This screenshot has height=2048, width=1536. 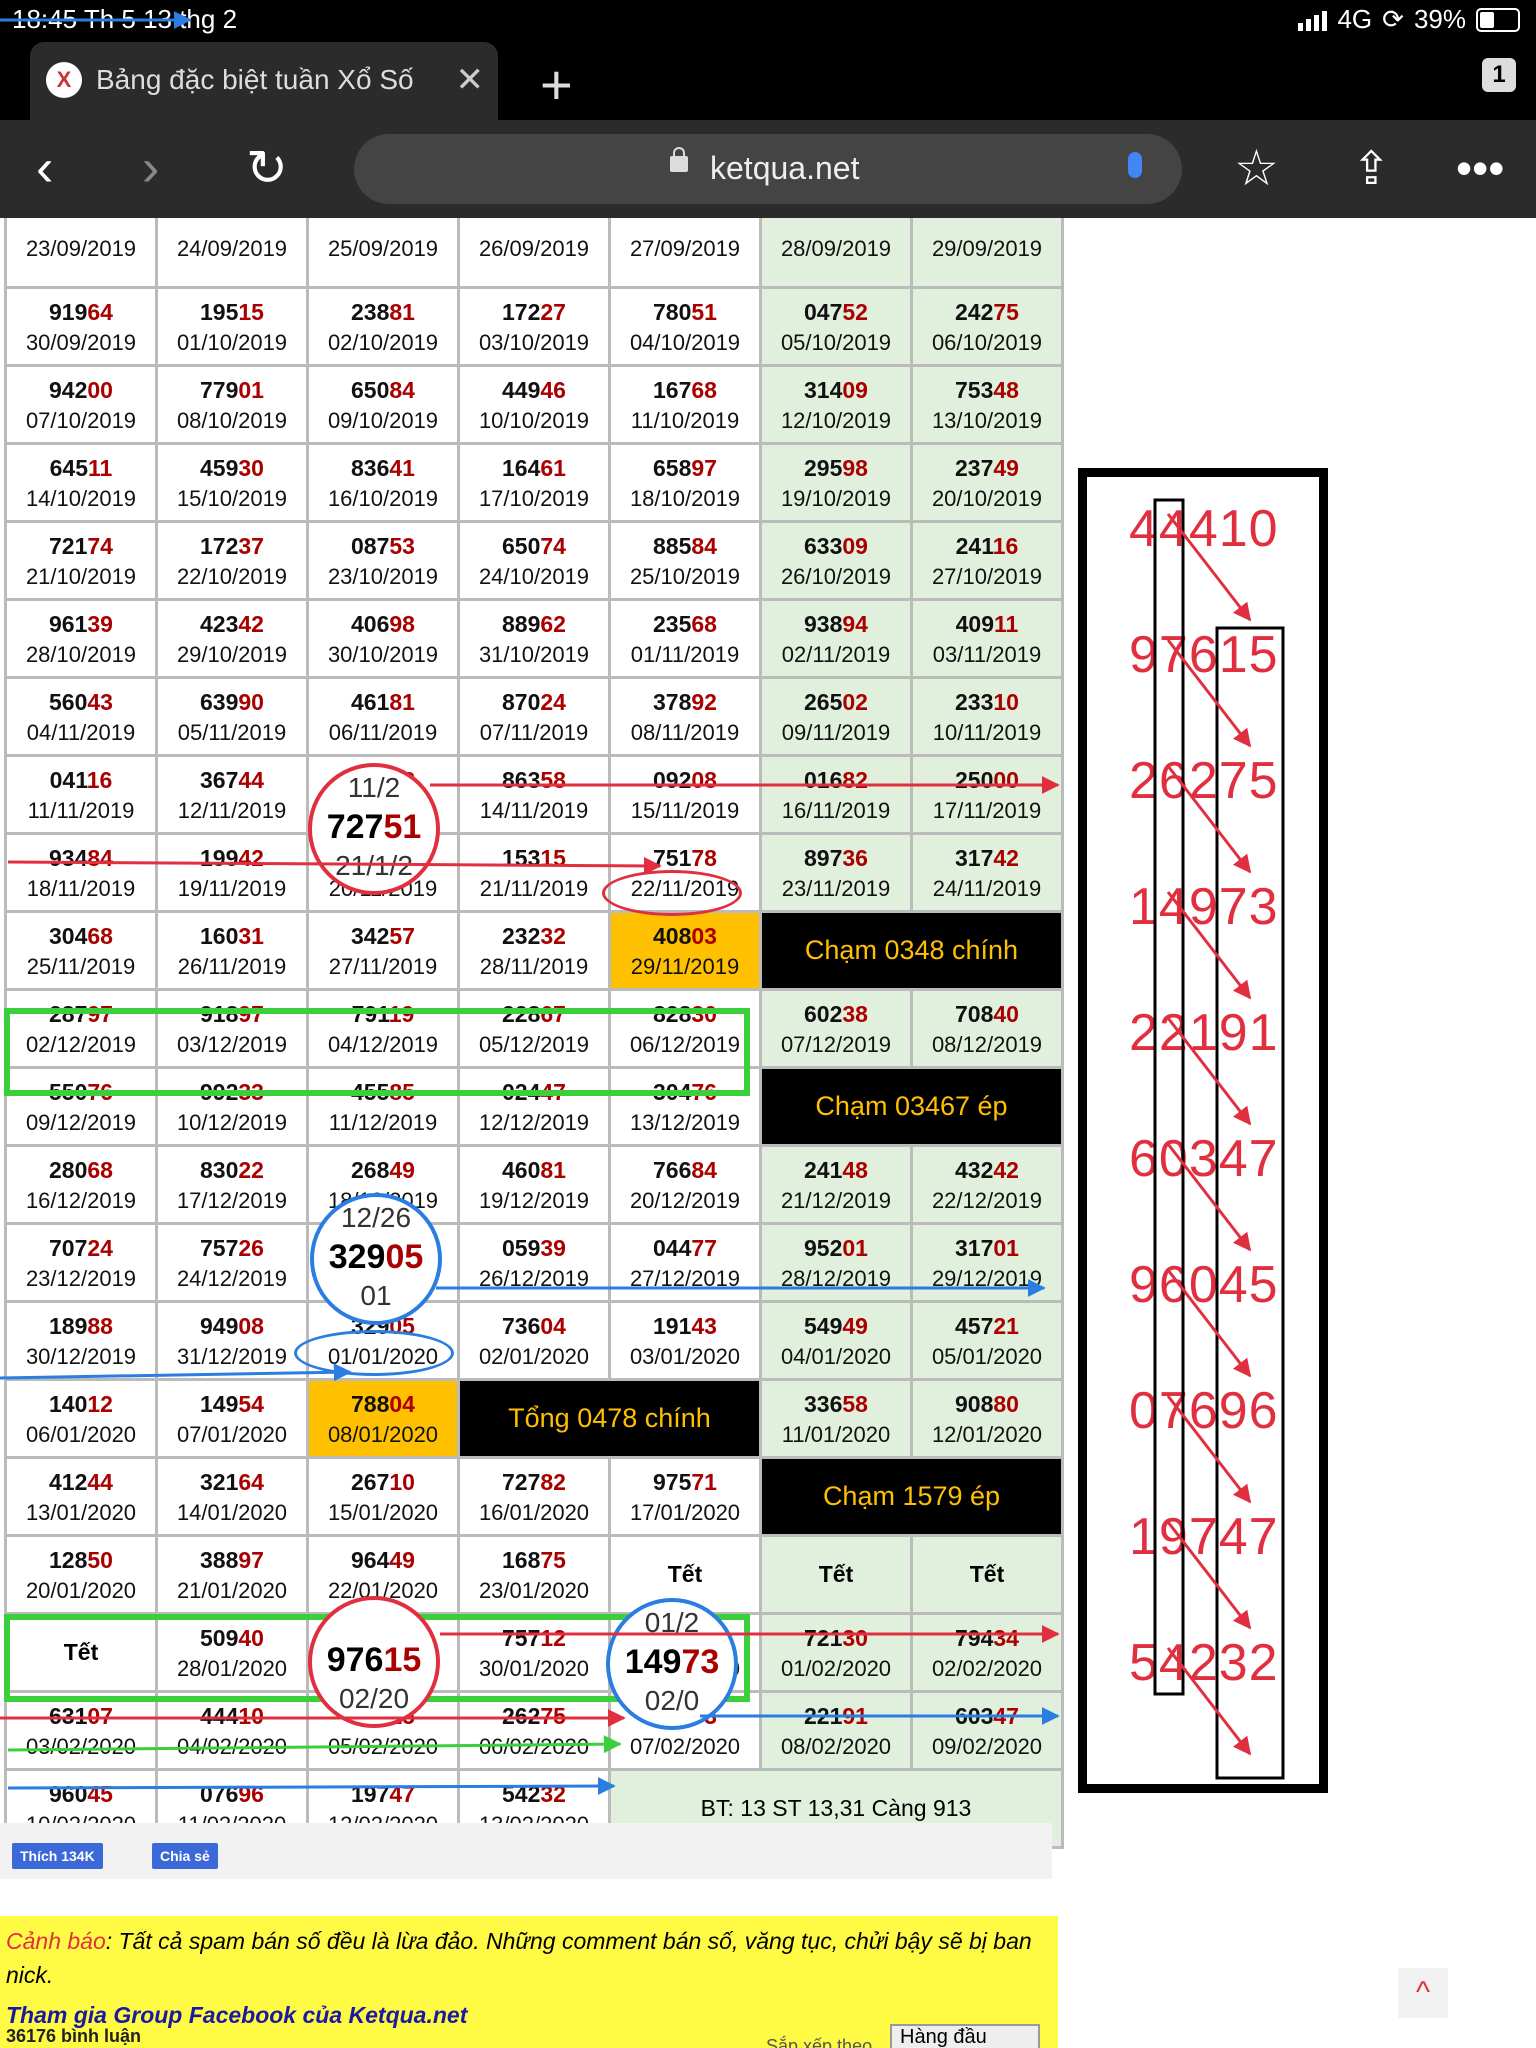 What do you see at coordinates (1209, 1134) in the screenshot?
I see `sequence-arrows` at bounding box center [1209, 1134].